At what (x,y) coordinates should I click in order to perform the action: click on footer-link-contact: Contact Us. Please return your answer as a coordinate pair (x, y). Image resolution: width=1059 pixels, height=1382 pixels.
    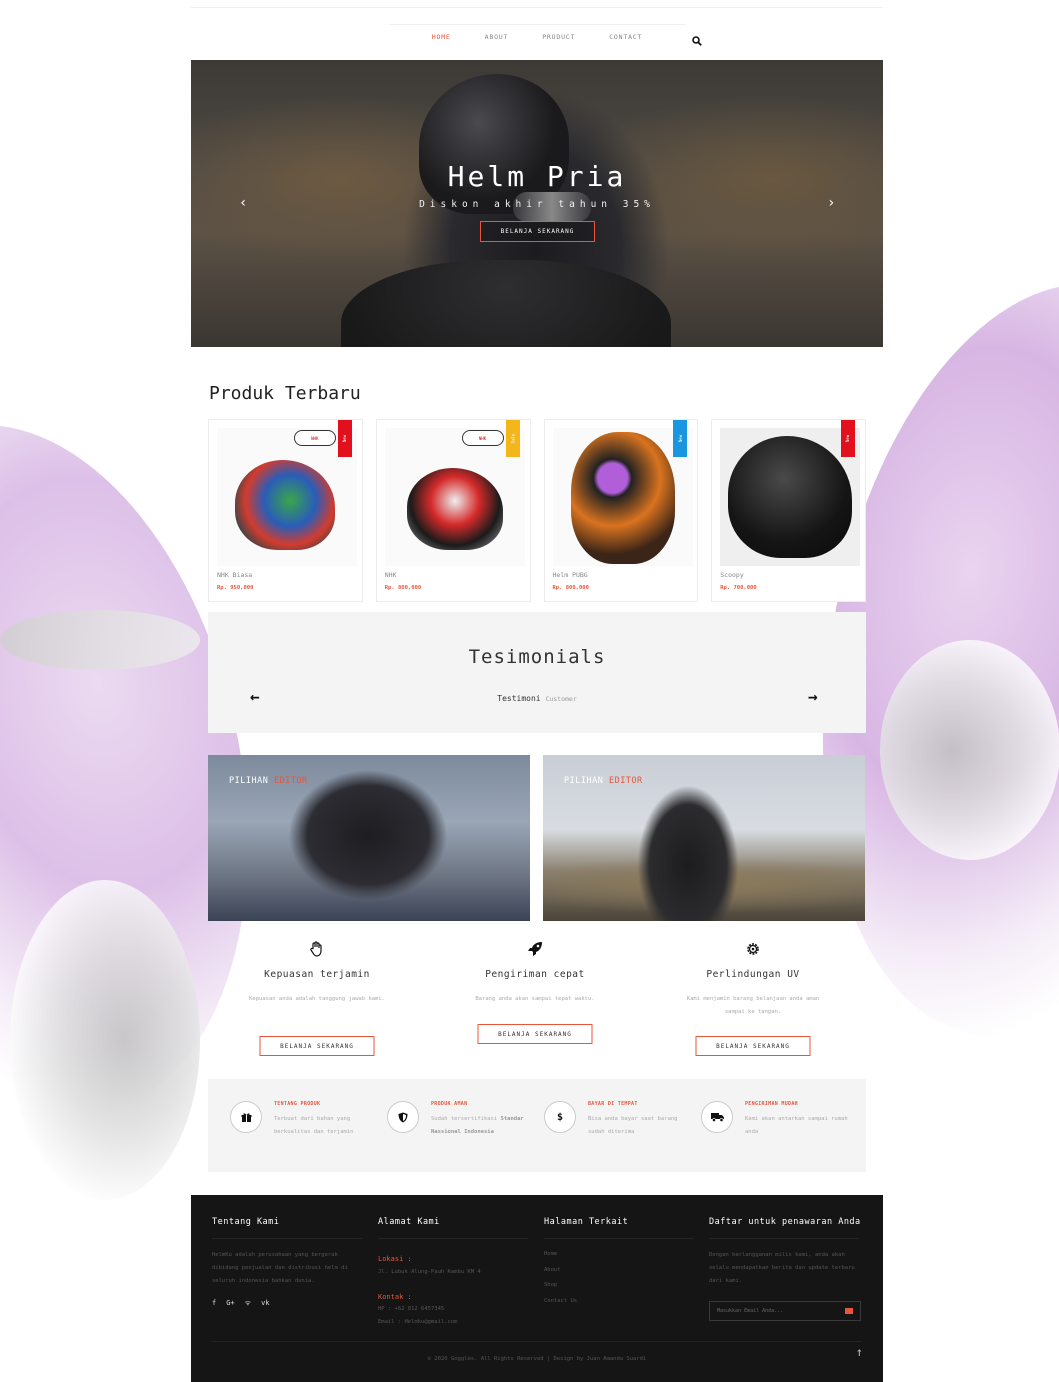
    Looking at the image, I should click on (619, 1302).